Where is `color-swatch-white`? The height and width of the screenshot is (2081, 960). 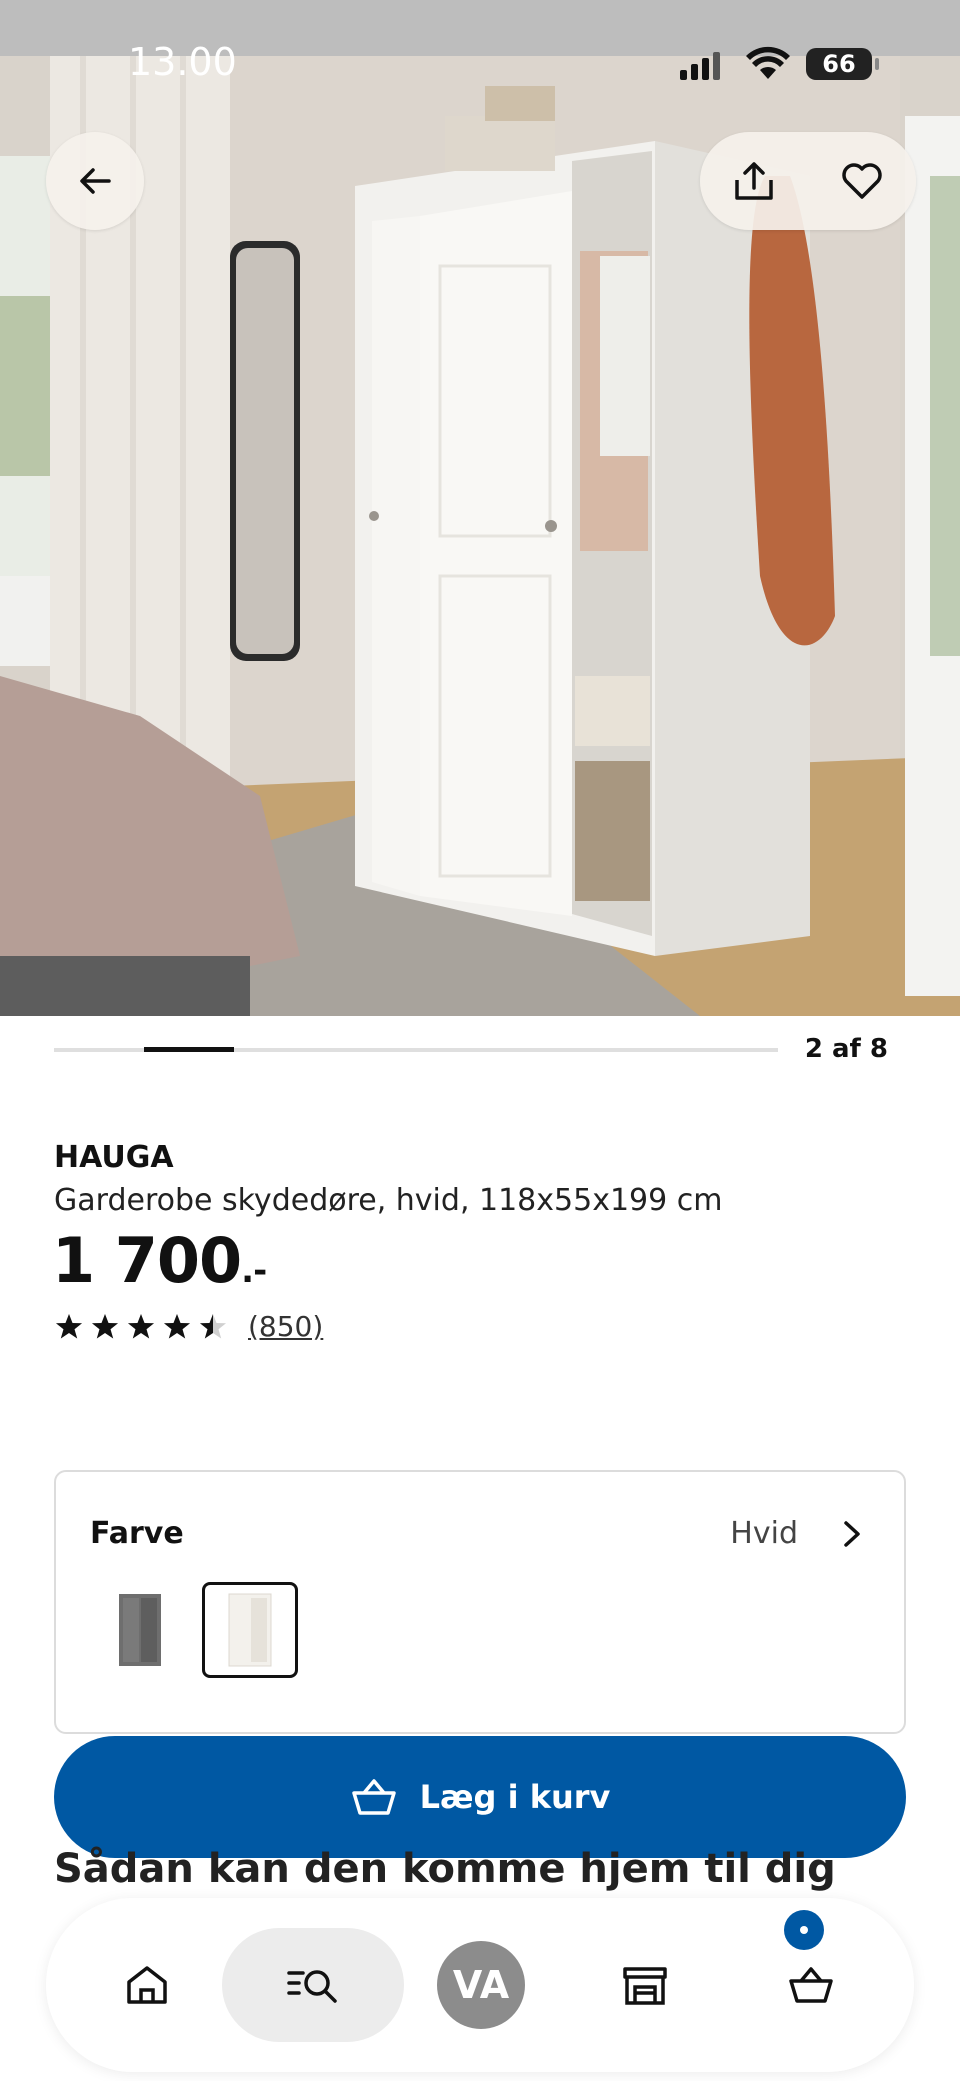
color-swatch-white is located at coordinates (250, 1630).